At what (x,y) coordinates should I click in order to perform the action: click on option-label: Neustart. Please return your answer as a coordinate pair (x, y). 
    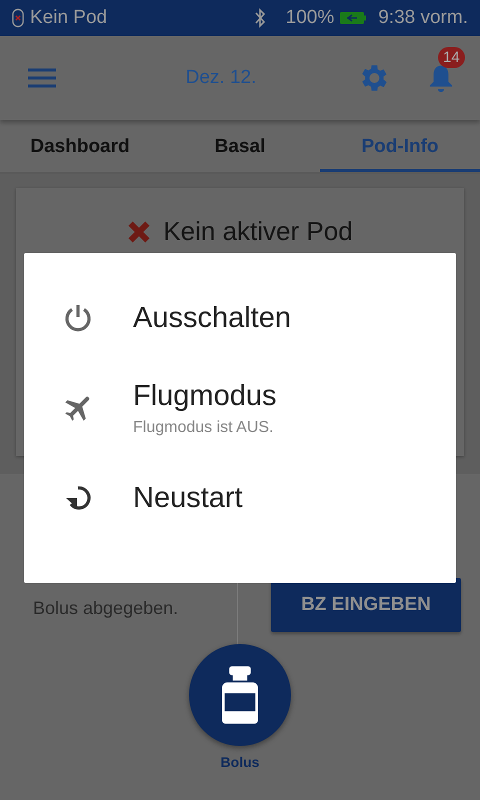
    Looking at the image, I should click on (188, 498).